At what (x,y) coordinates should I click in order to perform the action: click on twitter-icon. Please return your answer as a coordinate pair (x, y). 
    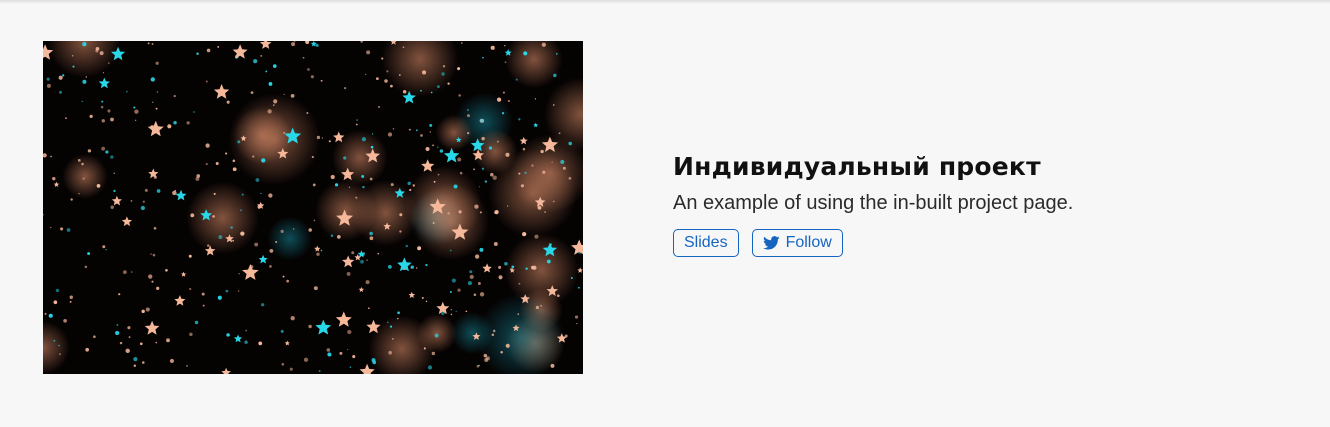
    Looking at the image, I should click on (771, 243).